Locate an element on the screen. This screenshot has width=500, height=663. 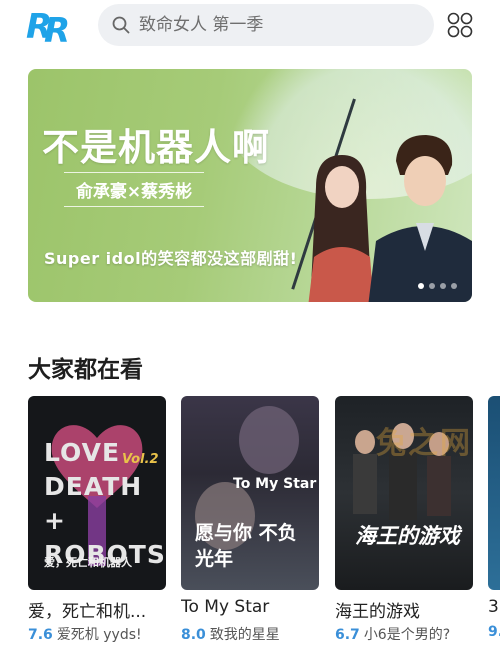
show-card: 3 9. is located at coordinates (494, 518).